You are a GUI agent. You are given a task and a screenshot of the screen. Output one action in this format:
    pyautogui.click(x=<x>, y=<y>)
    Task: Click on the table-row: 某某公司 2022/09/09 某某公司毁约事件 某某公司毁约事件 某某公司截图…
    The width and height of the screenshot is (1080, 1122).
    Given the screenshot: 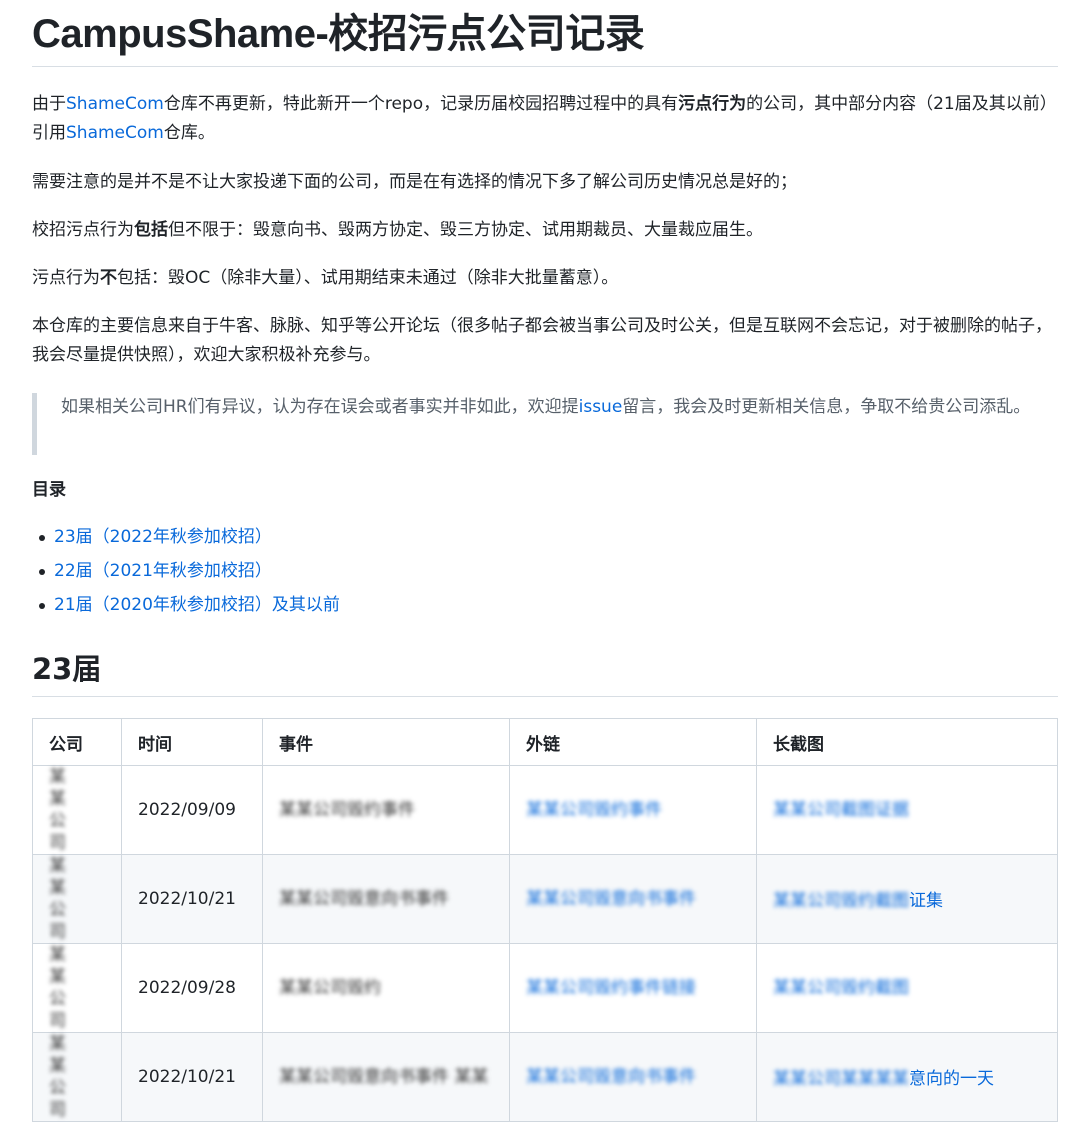 What is the action you would take?
    pyautogui.click(x=545, y=810)
    